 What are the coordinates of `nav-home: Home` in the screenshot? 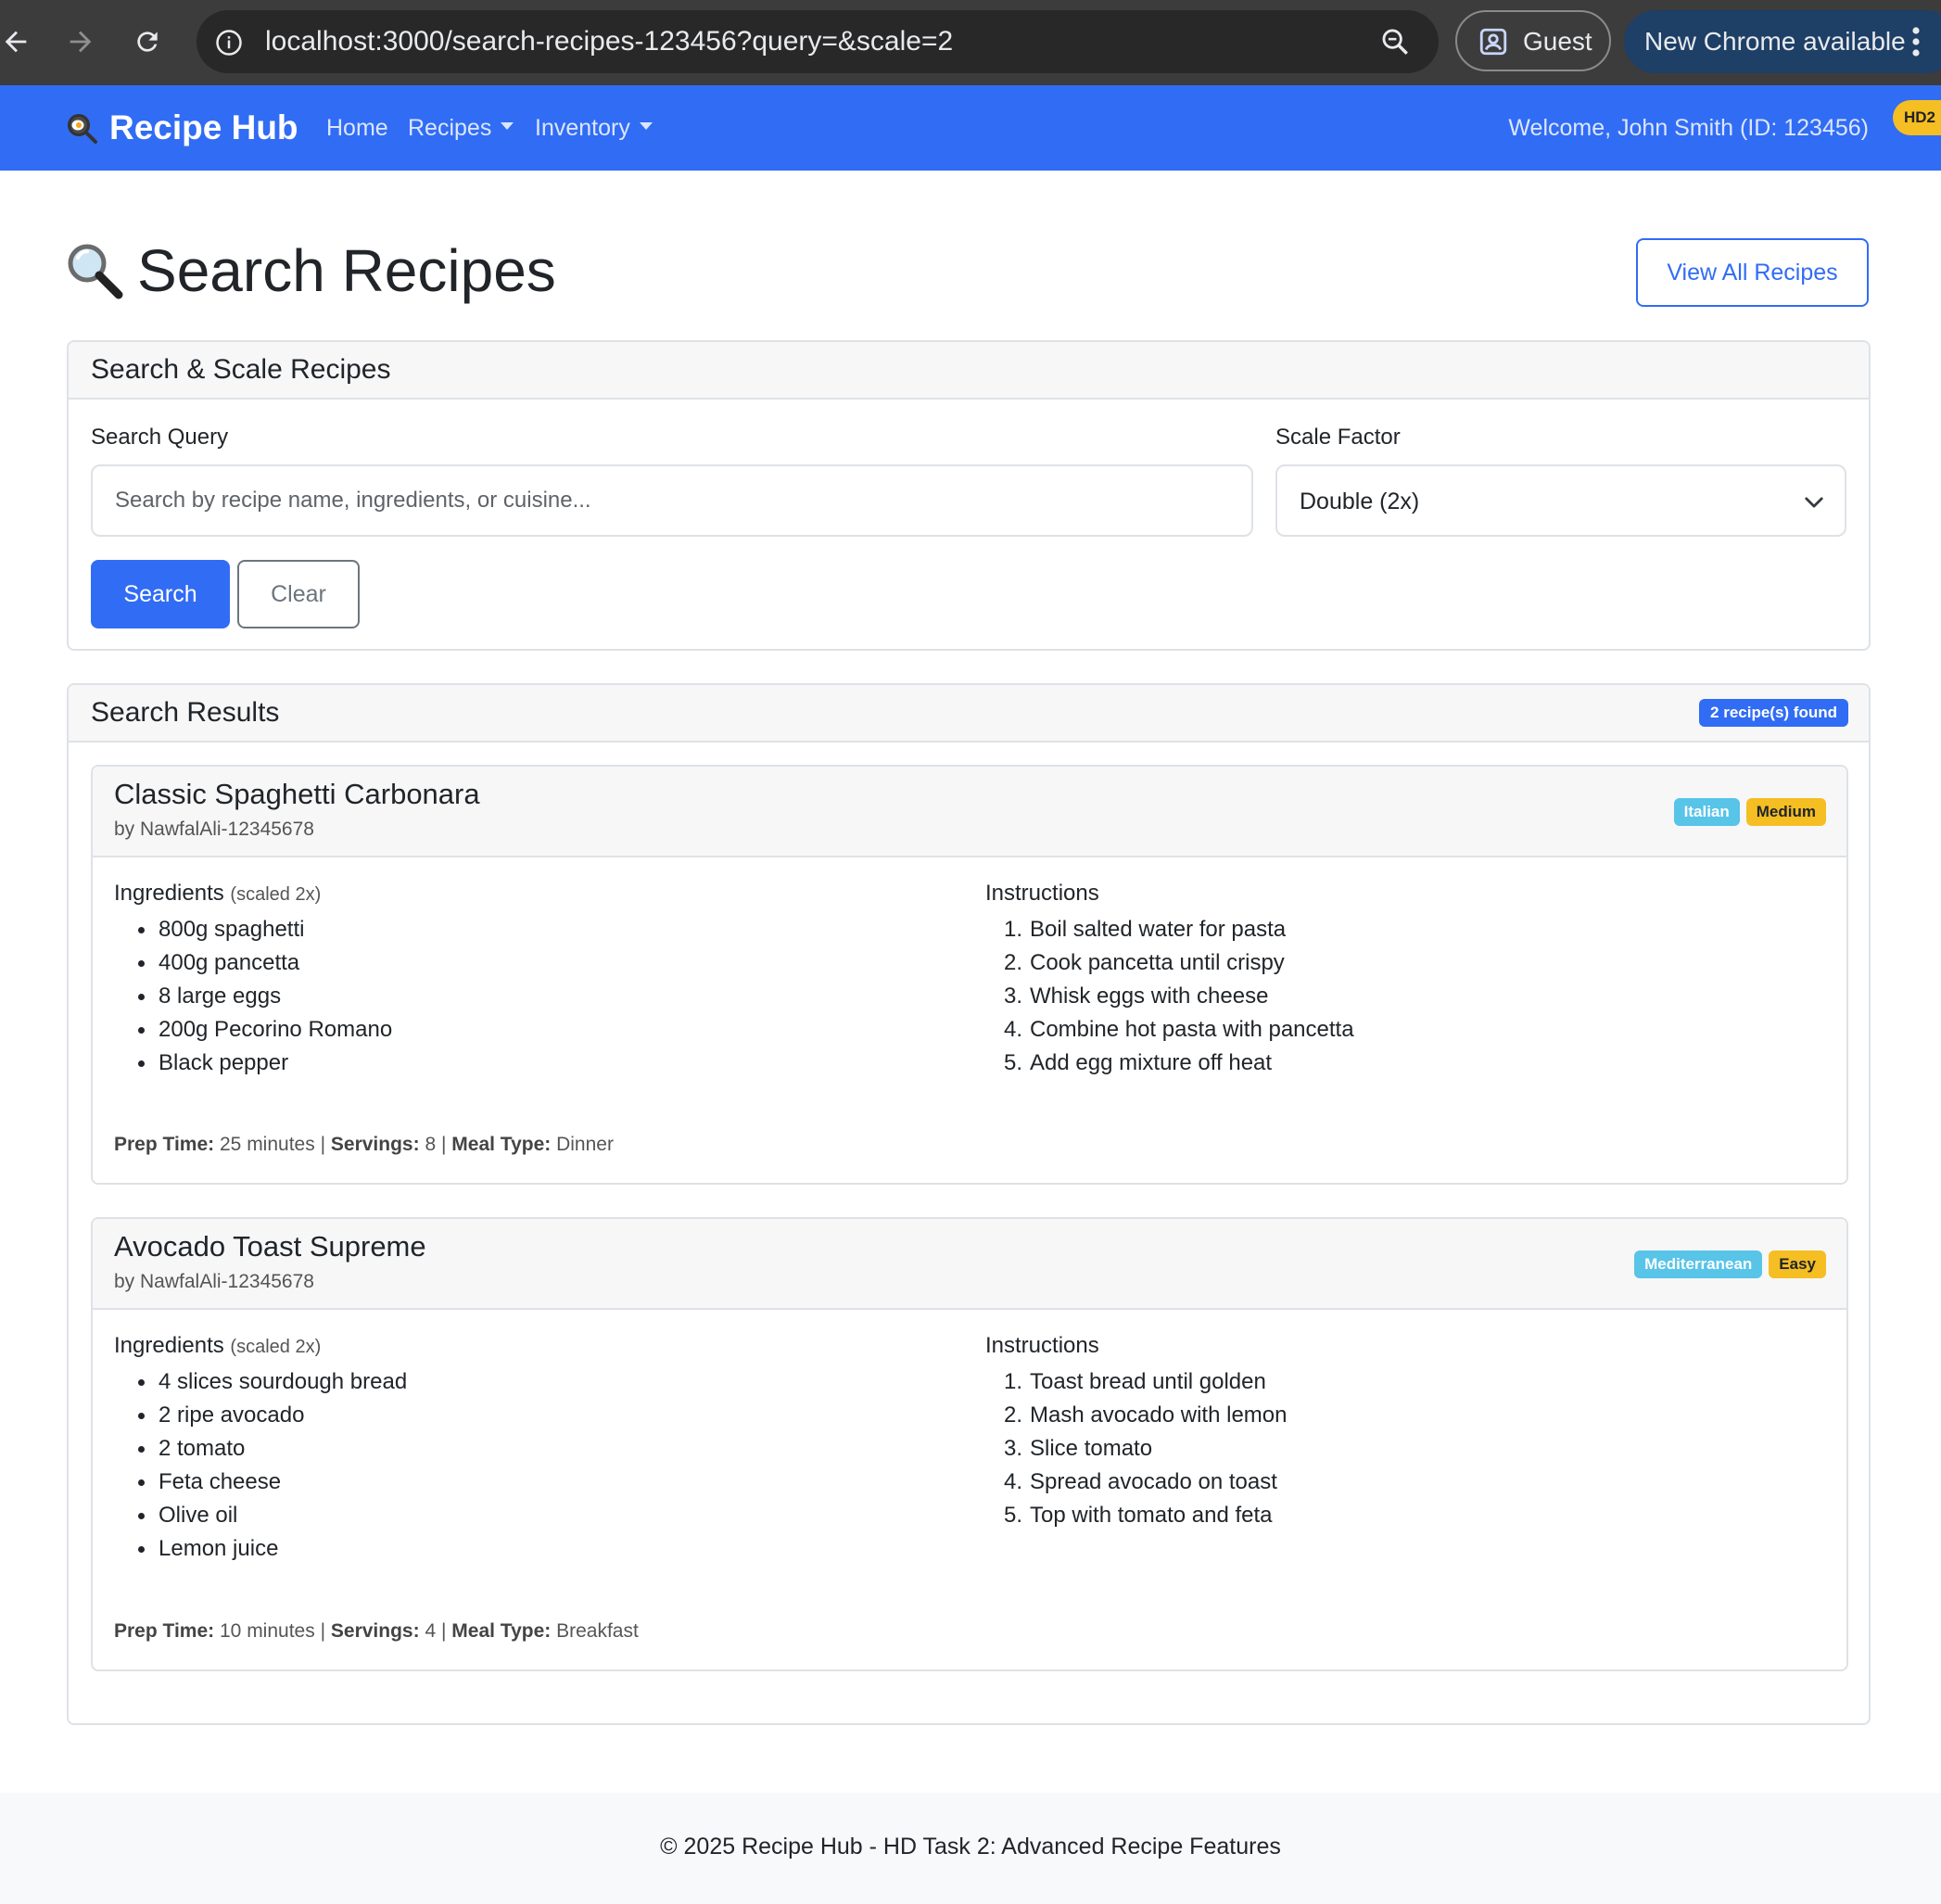 It's located at (357, 128).